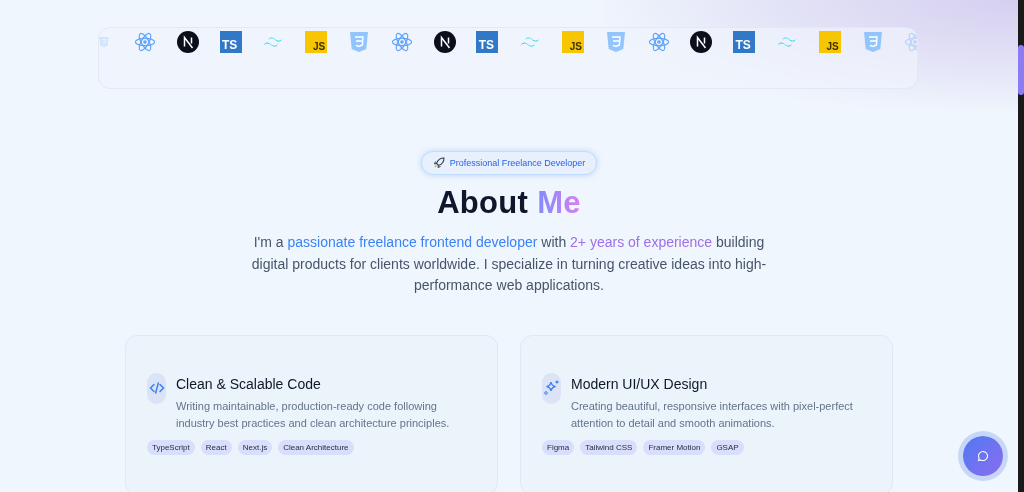  I want to click on card-title: Clean & Scalable Code, so click(249, 383).